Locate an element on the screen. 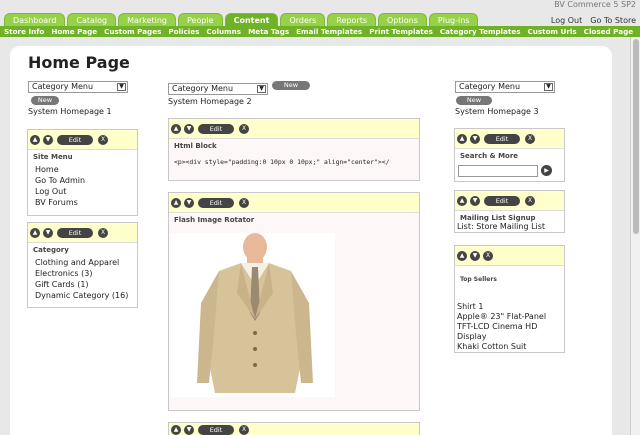 This screenshot has height=435, width=640. subnav-home-page: Home Page is located at coordinates (74, 31).